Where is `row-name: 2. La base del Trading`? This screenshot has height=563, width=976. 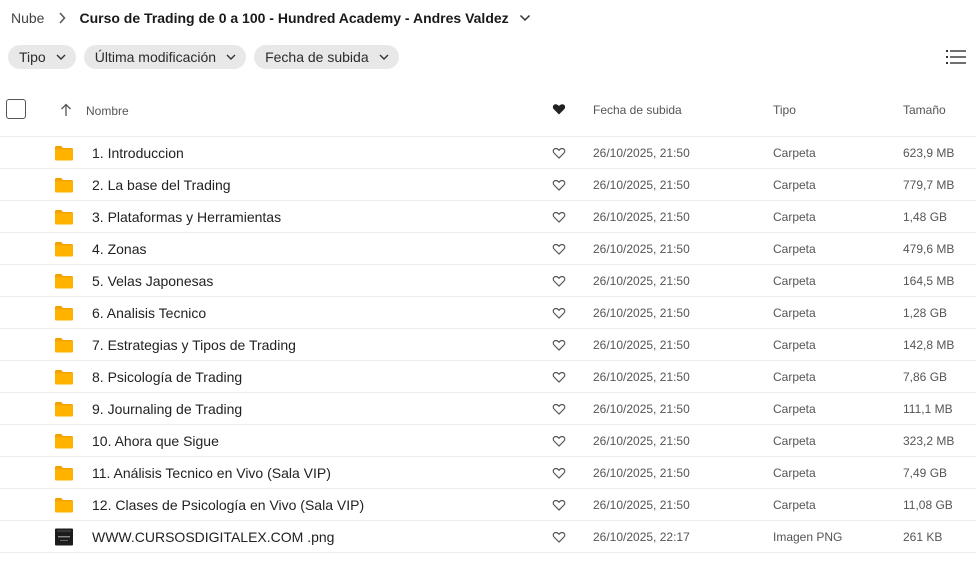 row-name: 2. La base del Trading is located at coordinates (161, 185).